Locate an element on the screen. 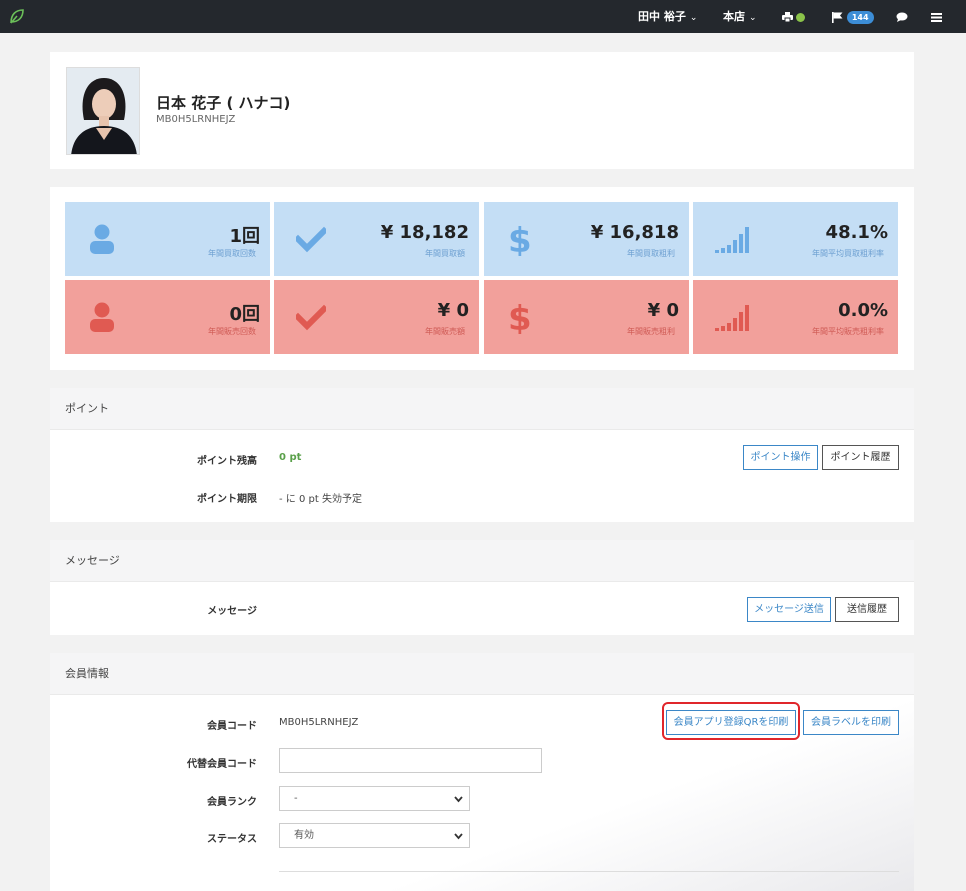 This screenshot has width=966, height=891. stat-label: 年間買取粗利 is located at coordinates (651, 253).